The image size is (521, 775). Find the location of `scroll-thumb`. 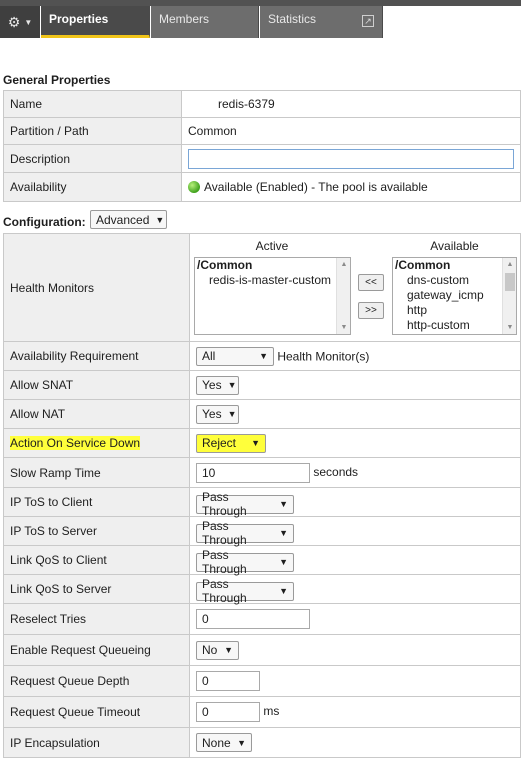

scroll-thumb is located at coordinates (510, 282).